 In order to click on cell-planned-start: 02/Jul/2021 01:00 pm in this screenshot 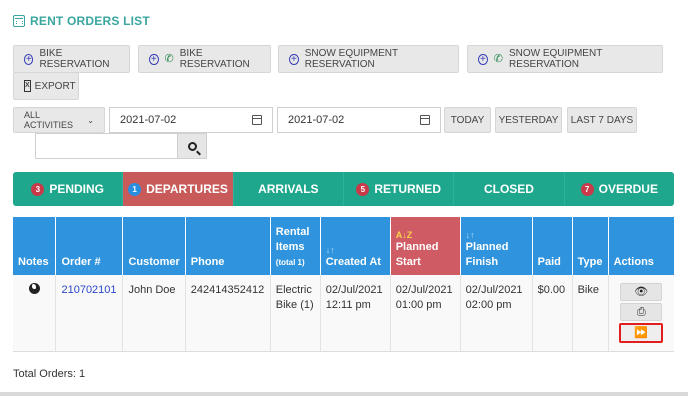, I will do `click(425, 313)`.